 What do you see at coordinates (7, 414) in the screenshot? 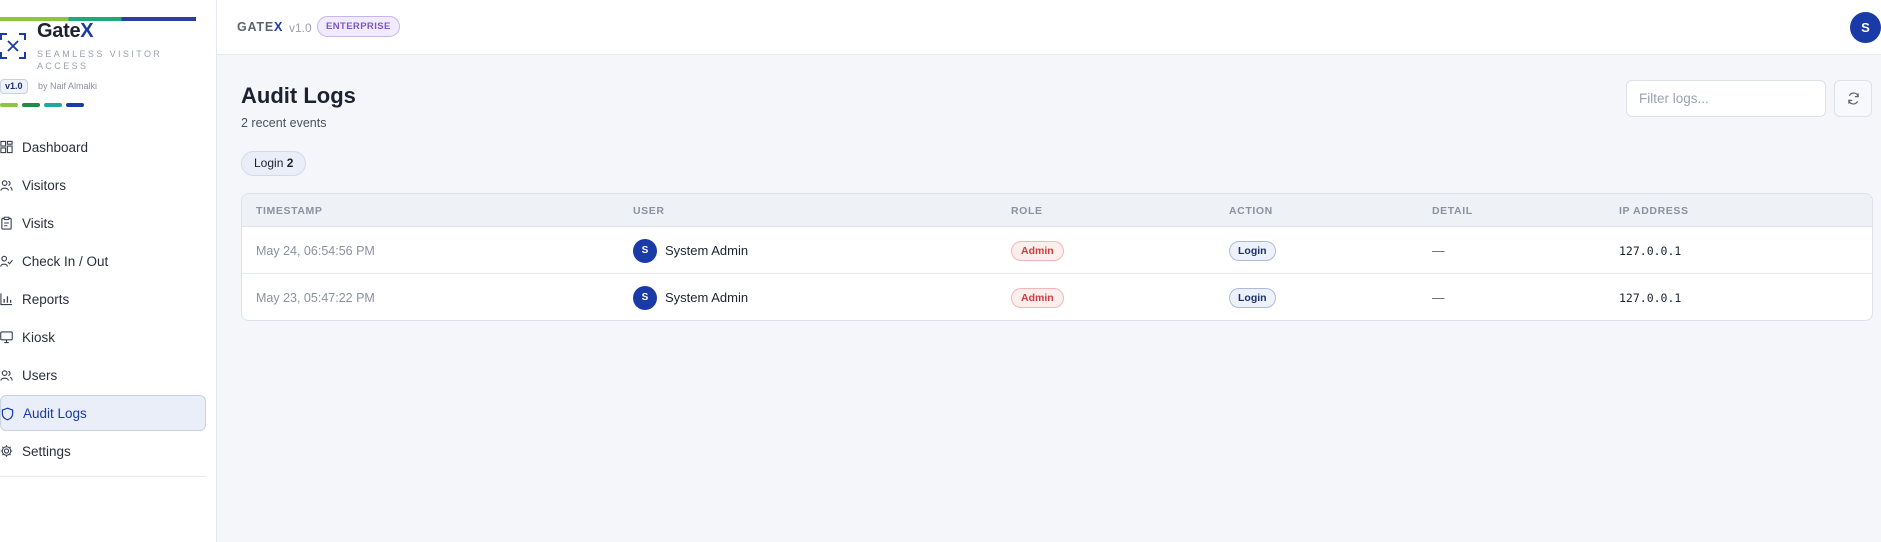
I see `shield-icon` at bounding box center [7, 414].